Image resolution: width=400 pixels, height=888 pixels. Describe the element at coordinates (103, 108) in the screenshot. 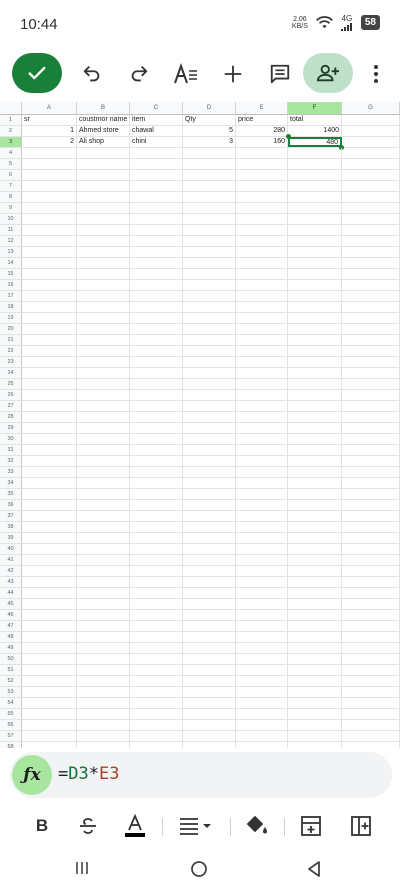

I see `column-header-b: B` at that location.